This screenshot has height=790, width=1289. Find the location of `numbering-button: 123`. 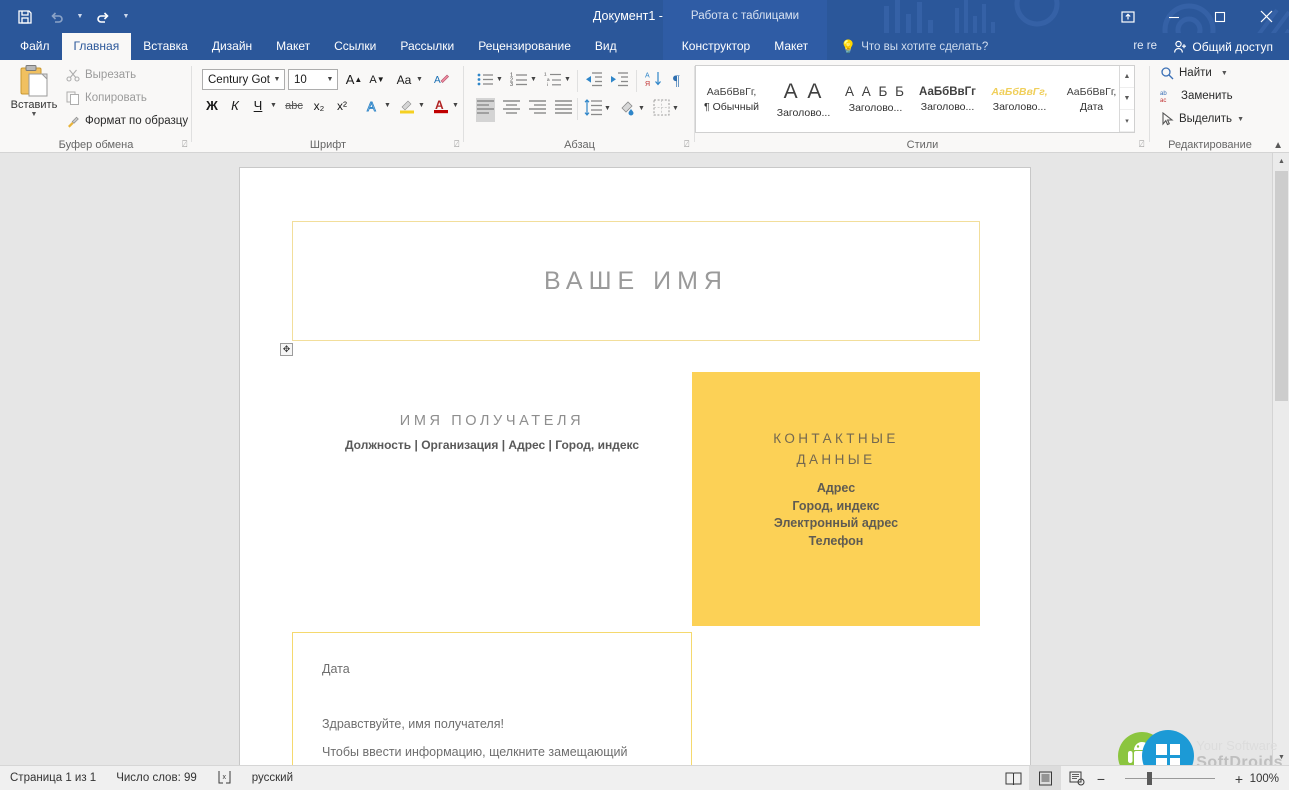

numbering-button: 123 is located at coordinates (519, 82).